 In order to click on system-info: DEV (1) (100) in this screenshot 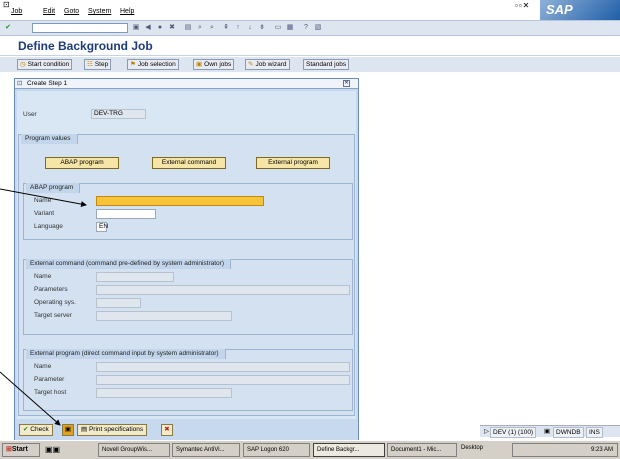, I will do `click(513, 432)`.